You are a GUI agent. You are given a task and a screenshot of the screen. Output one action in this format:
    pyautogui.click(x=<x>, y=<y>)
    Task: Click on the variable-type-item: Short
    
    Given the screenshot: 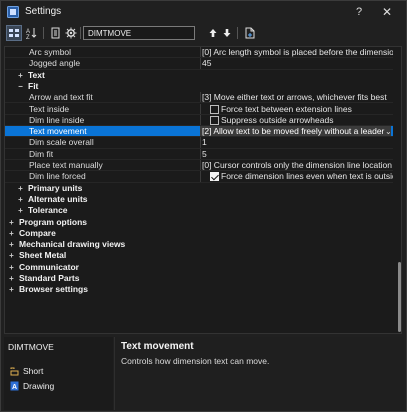 What is the action you would take?
    pyautogui.click(x=26, y=371)
    